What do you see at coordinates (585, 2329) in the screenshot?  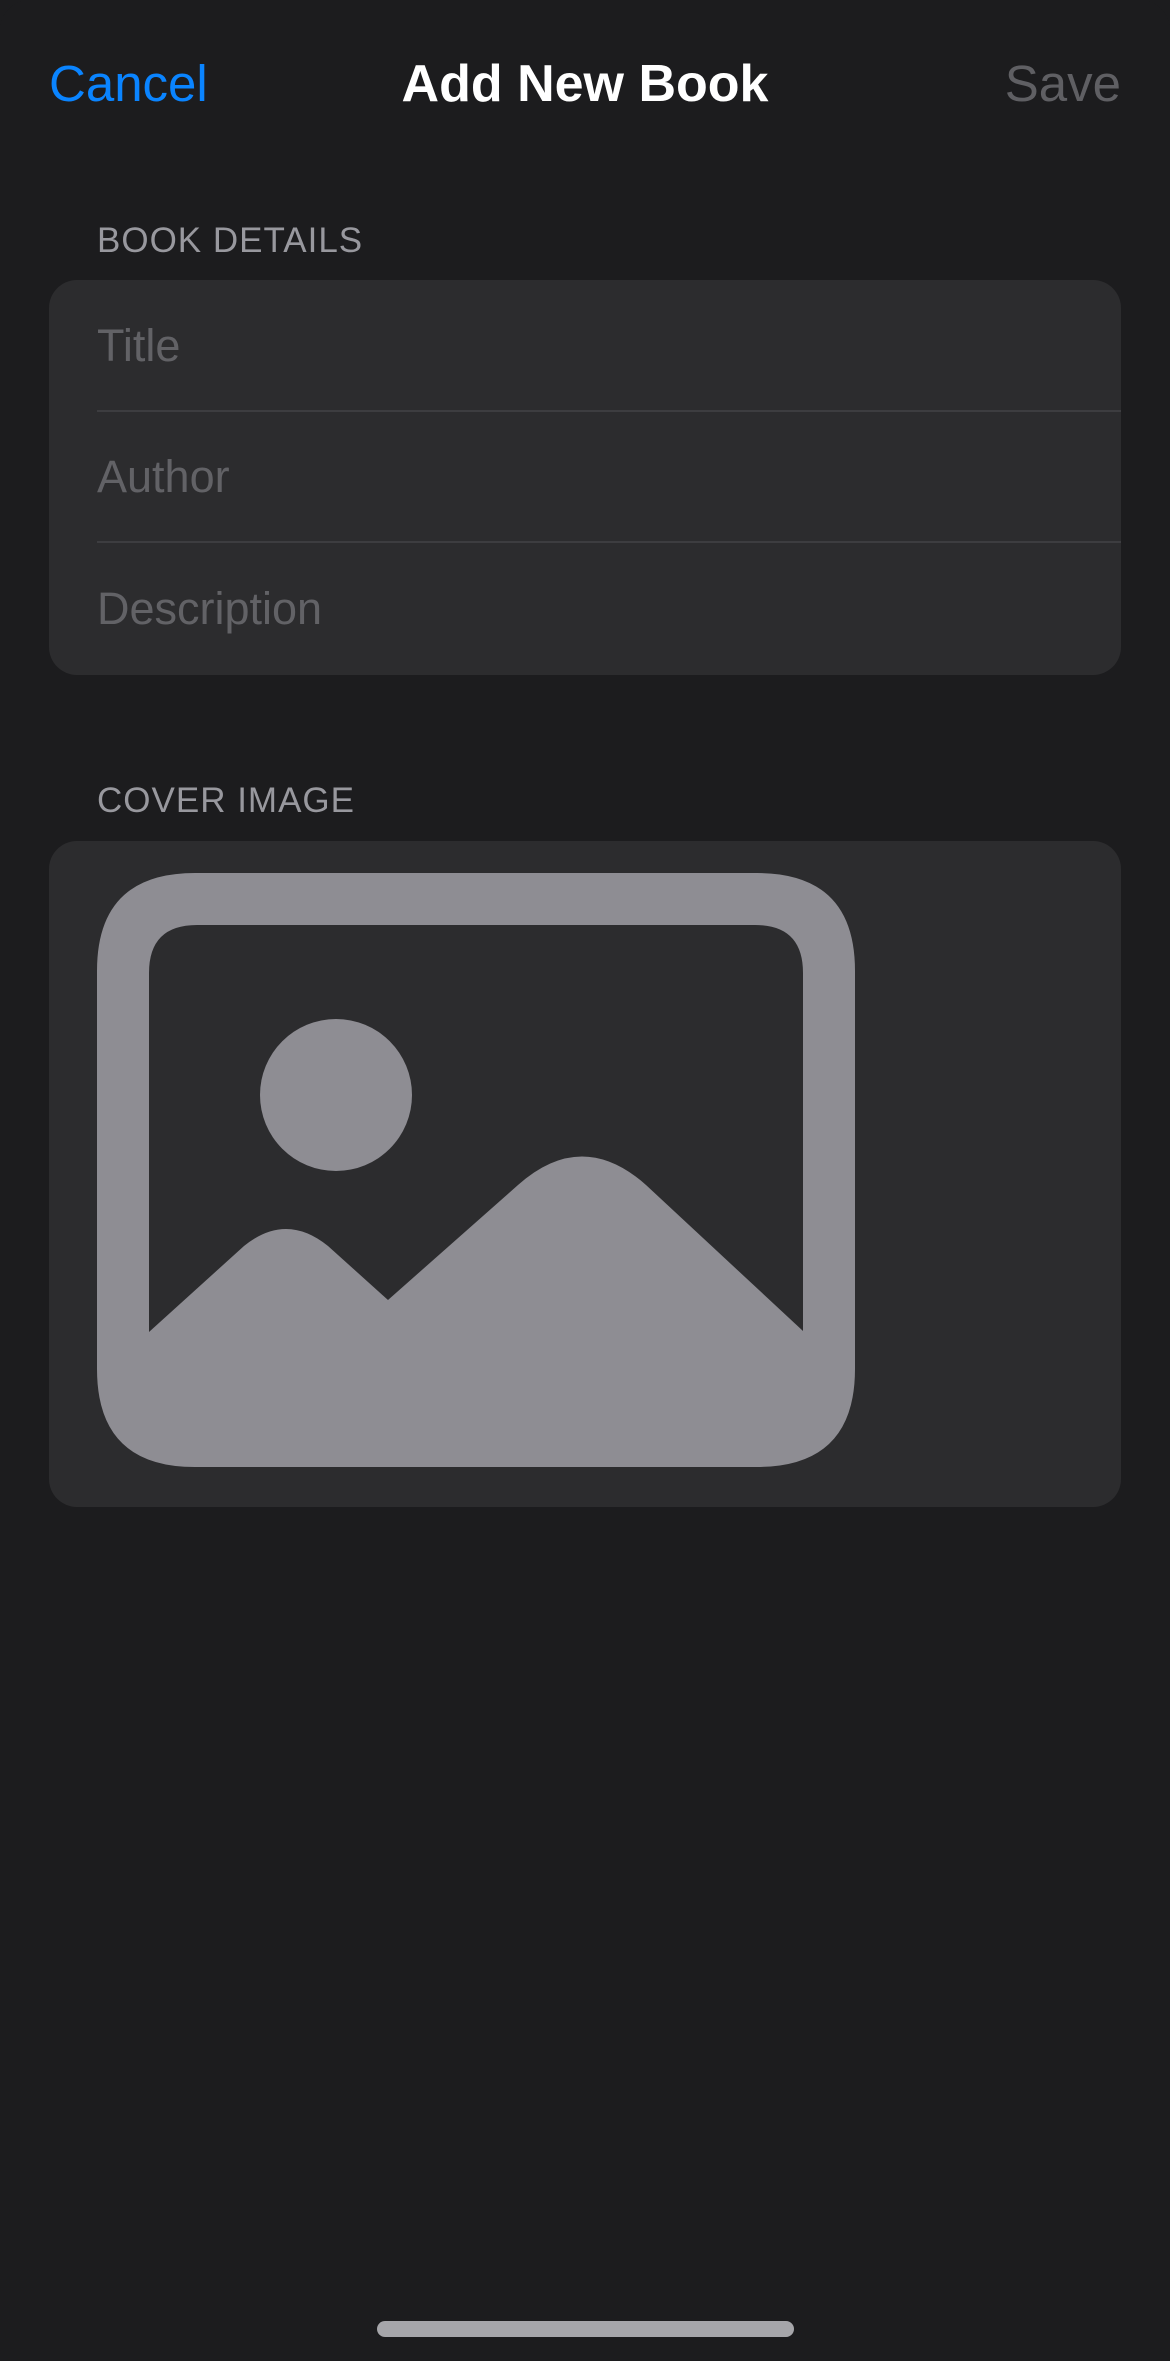 I see `home-indicator` at bounding box center [585, 2329].